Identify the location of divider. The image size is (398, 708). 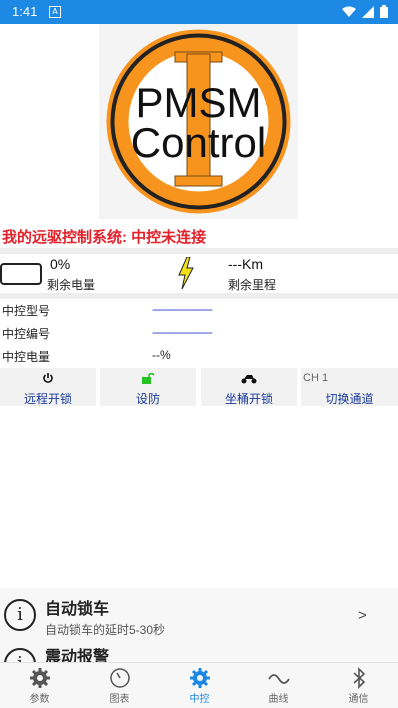
(199, 251).